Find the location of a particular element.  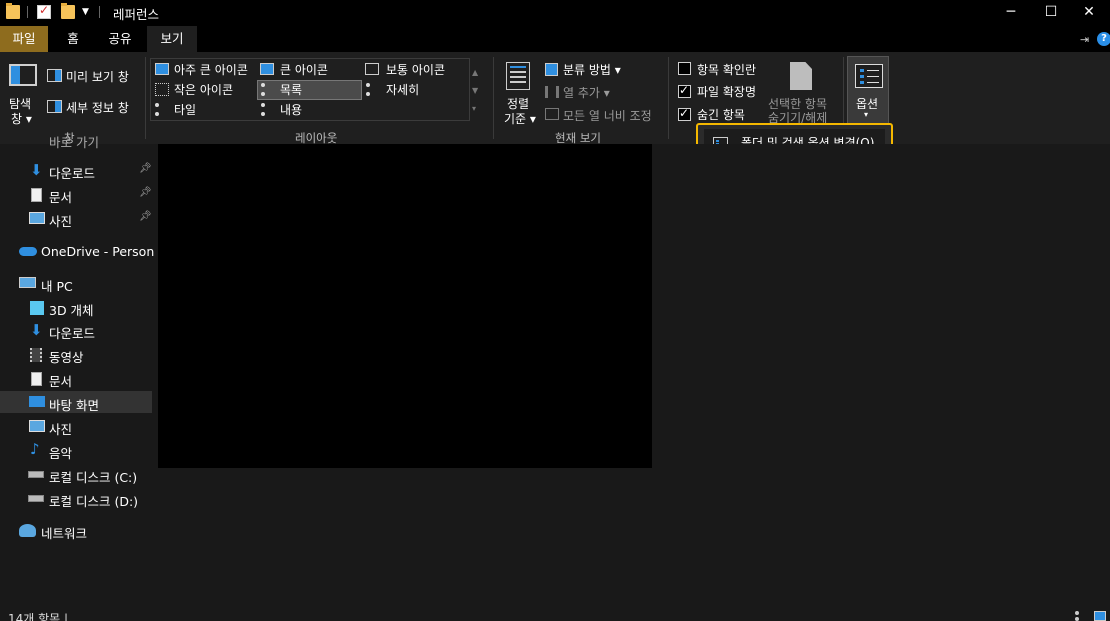

properties-quick-access-icon is located at coordinates (44, 11).